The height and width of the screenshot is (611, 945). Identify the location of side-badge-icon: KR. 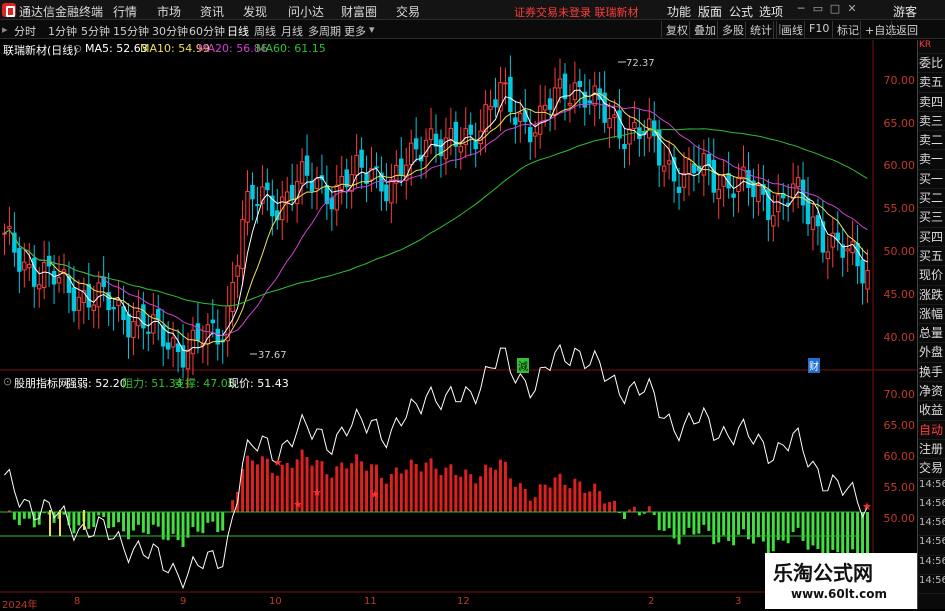
(931, 47).